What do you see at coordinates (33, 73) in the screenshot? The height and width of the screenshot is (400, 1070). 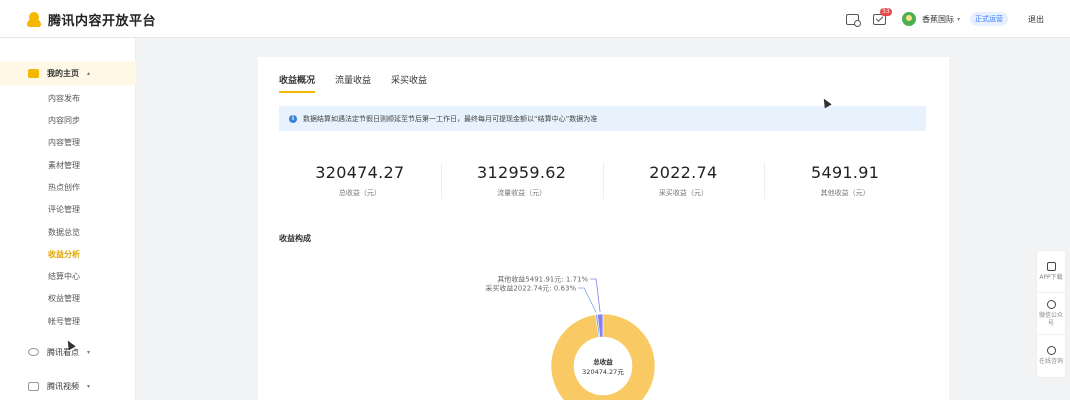 I see `home-icon` at bounding box center [33, 73].